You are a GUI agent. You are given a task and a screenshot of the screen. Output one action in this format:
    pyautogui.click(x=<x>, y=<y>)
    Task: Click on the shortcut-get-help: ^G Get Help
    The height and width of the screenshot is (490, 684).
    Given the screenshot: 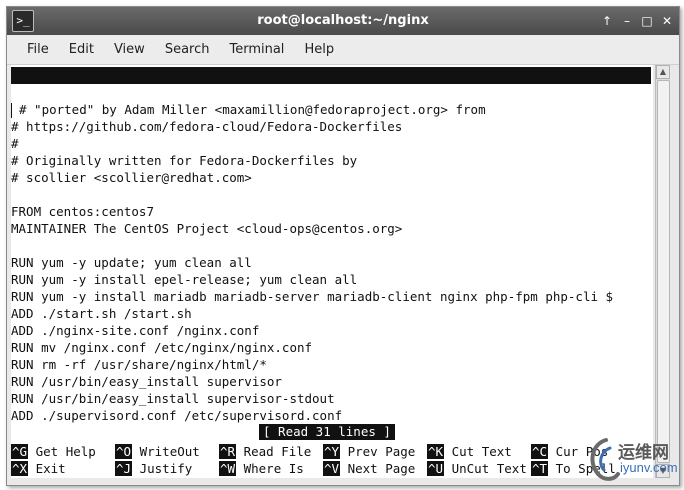 What is the action you would take?
    pyautogui.click(x=53, y=451)
    